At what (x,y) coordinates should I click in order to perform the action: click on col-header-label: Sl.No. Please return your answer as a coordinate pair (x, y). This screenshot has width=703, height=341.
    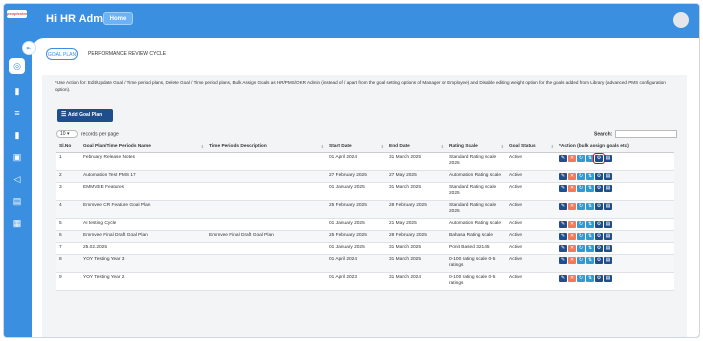
    Looking at the image, I should click on (65, 146).